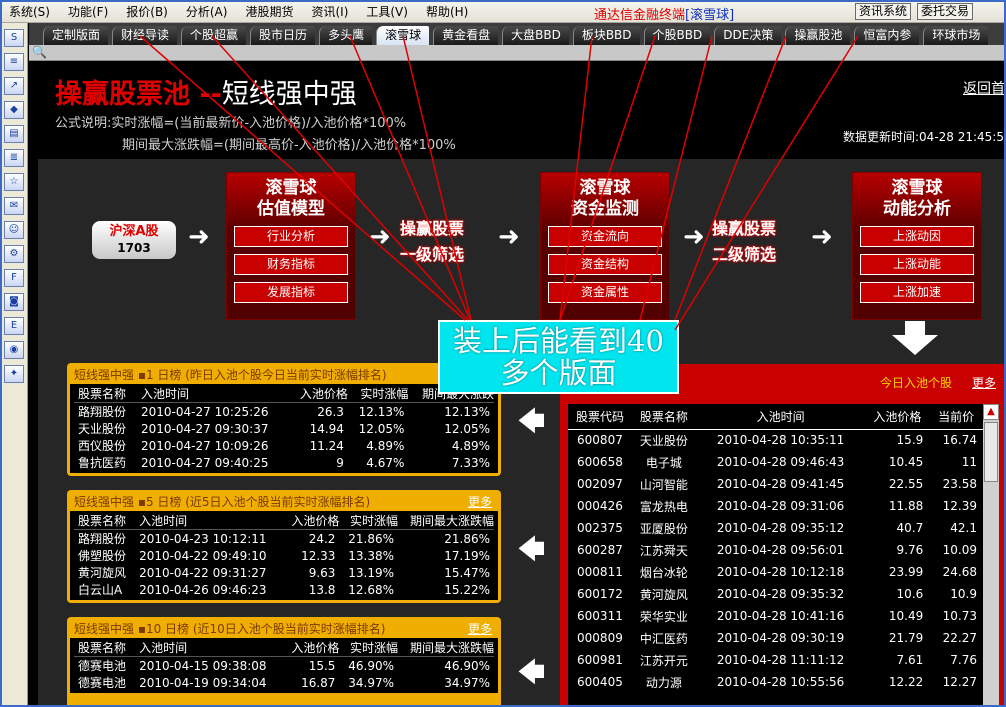  I want to click on back-link: 返回首, so click(984, 88).